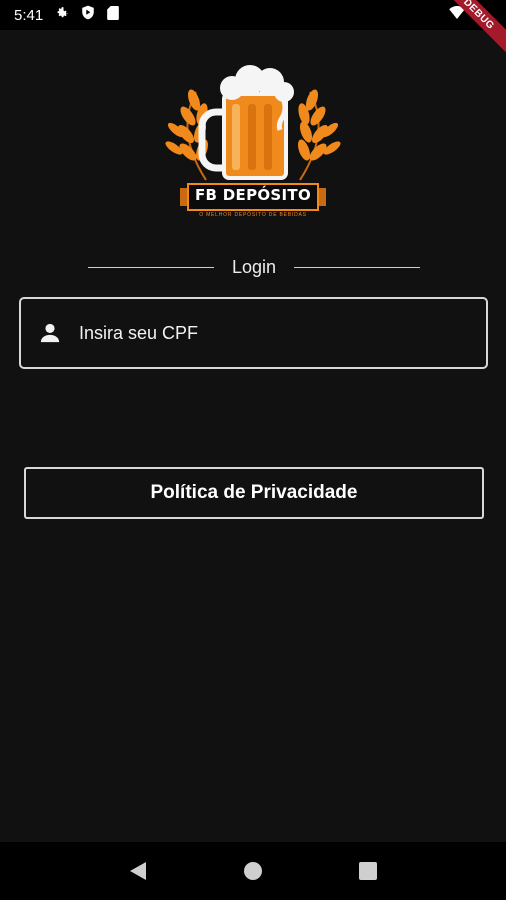 Image resolution: width=506 pixels, height=900 pixels. Describe the element at coordinates (151, 267) in the screenshot. I see `divider-line-left` at that location.